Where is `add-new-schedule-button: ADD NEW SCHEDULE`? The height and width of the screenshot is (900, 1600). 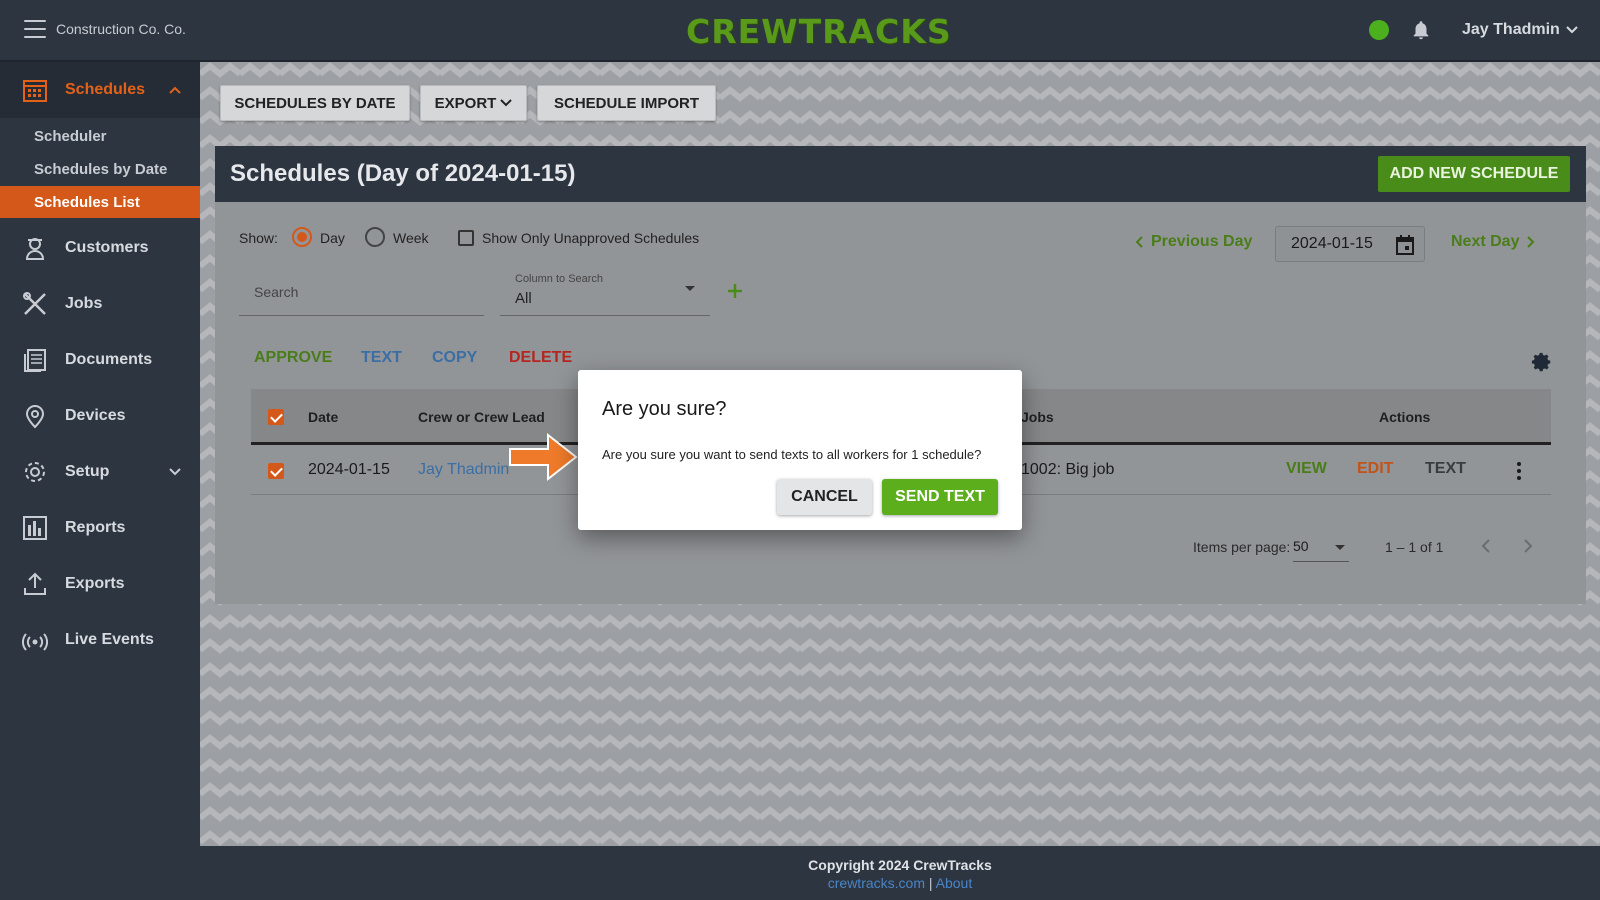
add-new-schedule-button: ADD NEW SCHEDULE is located at coordinates (1474, 174).